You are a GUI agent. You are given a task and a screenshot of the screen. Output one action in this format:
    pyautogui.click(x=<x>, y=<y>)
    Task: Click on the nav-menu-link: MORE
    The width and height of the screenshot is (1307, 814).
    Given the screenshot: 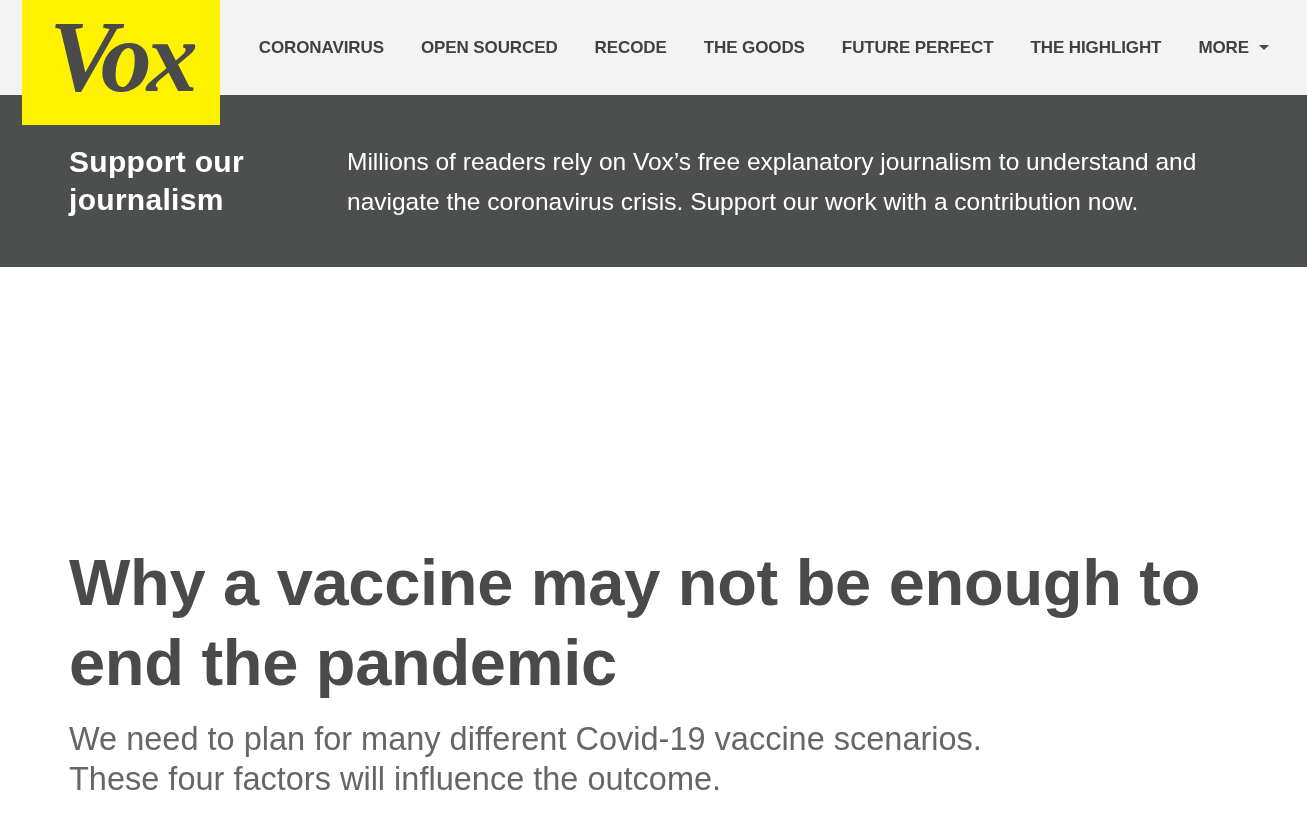 What is the action you would take?
    pyautogui.click(x=1233, y=47)
    